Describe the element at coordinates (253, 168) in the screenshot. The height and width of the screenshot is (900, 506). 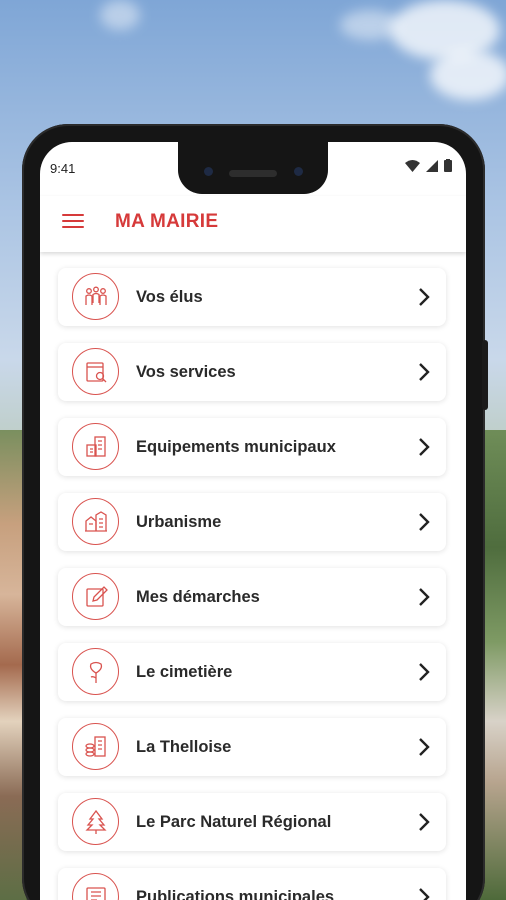
I see `phone-notch` at that location.